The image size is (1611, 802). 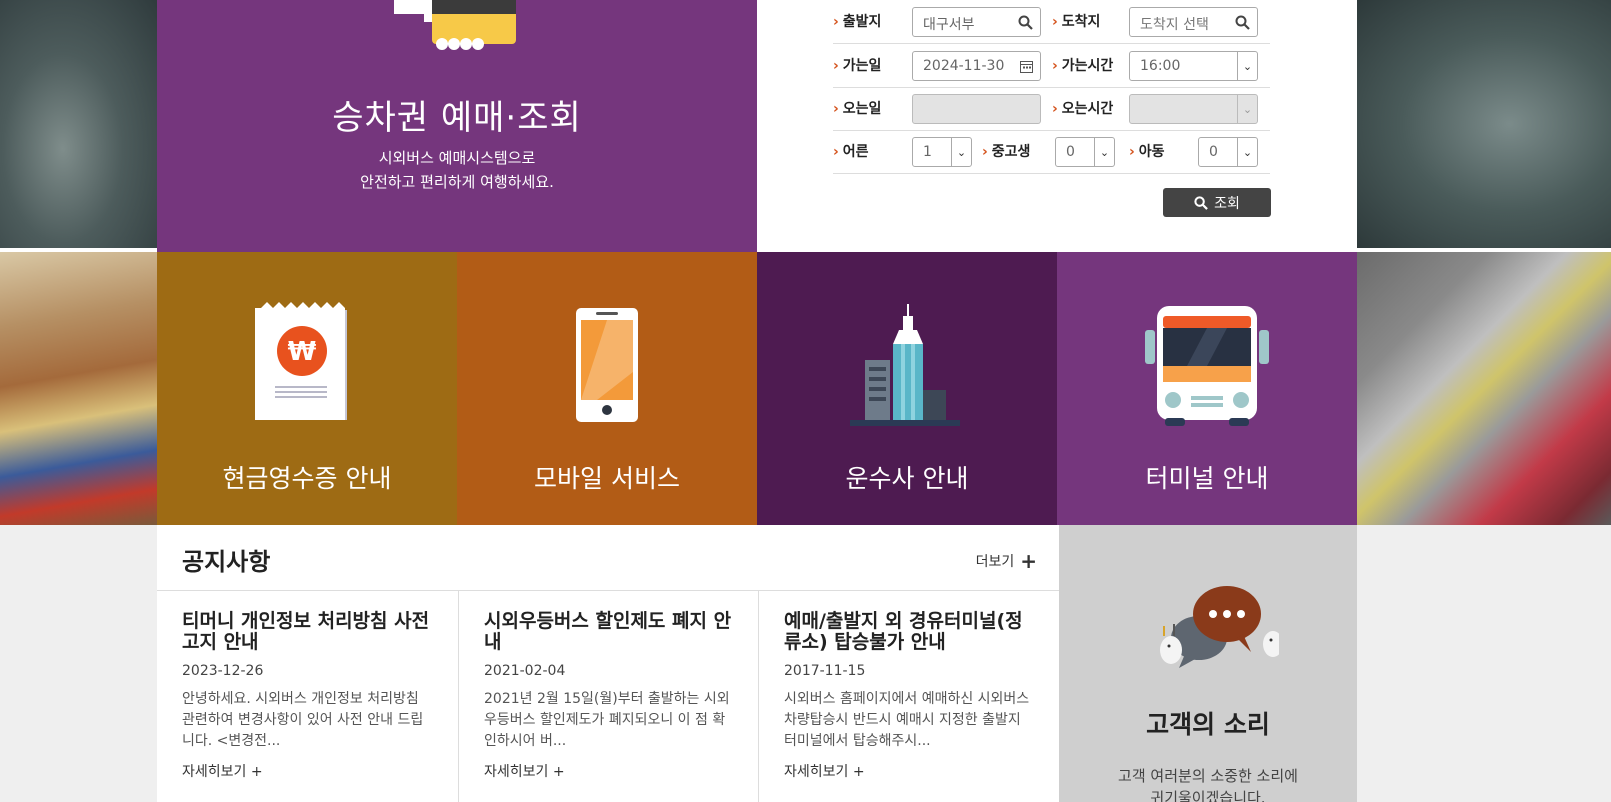 I want to click on hero-banner: 승차권 예매·조회 시외버스 예매시스템으로 안전하고 편리하게 여행하세요., so click(x=457, y=126).